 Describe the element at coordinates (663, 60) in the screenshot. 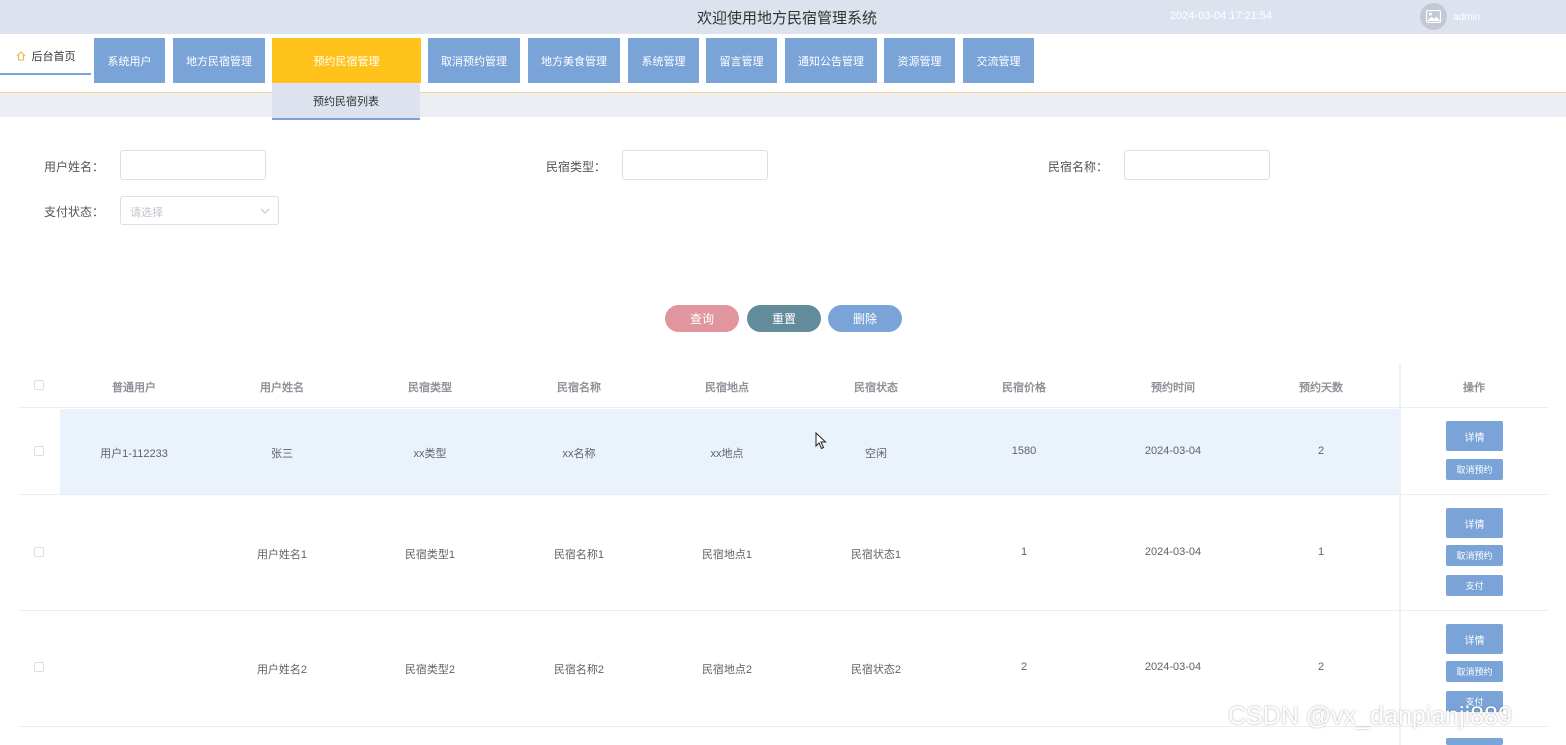

I see `nav-item-system: 系统管理` at that location.